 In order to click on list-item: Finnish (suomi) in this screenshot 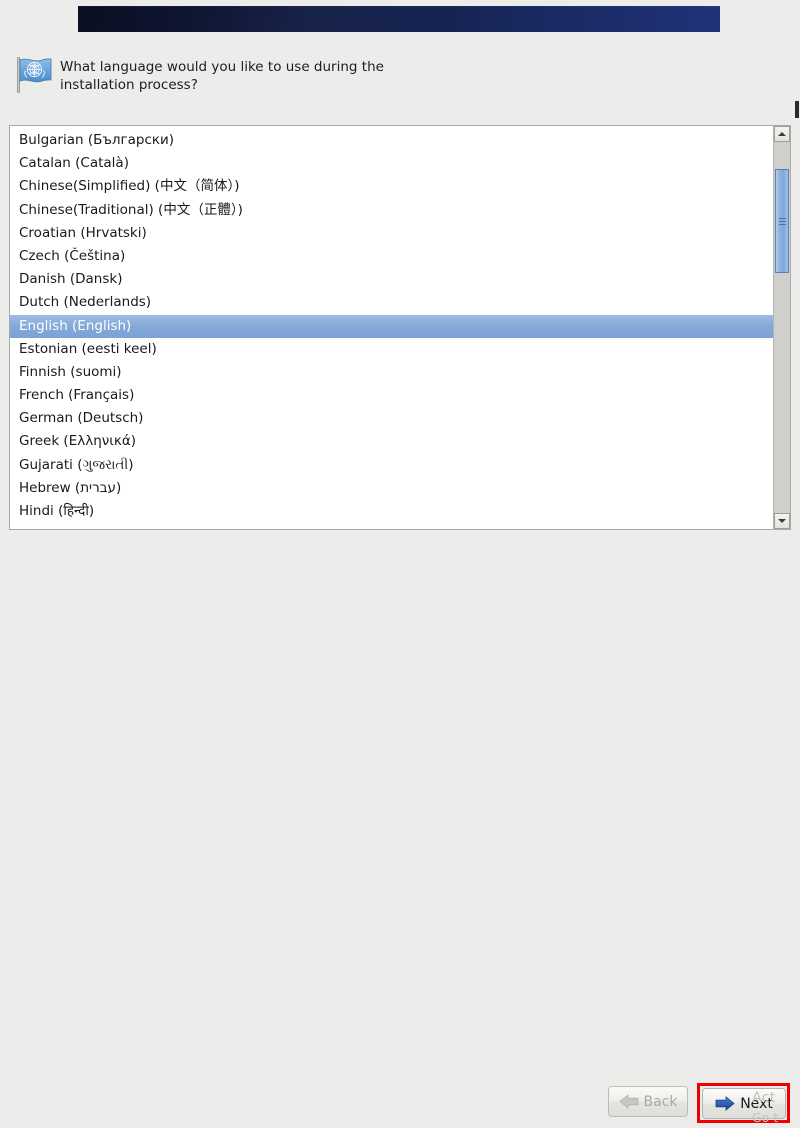, I will do `click(391, 372)`.